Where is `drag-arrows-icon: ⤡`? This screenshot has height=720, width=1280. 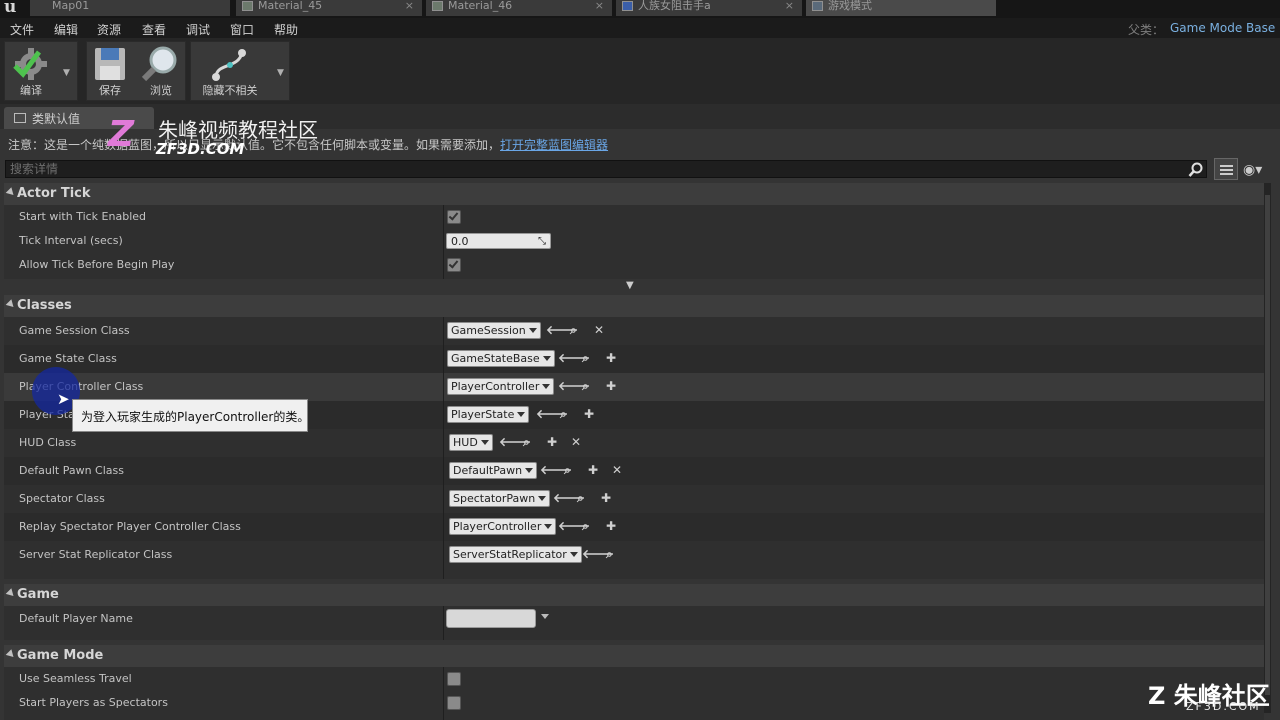 drag-arrows-icon: ⤡ is located at coordinates (542, 241).